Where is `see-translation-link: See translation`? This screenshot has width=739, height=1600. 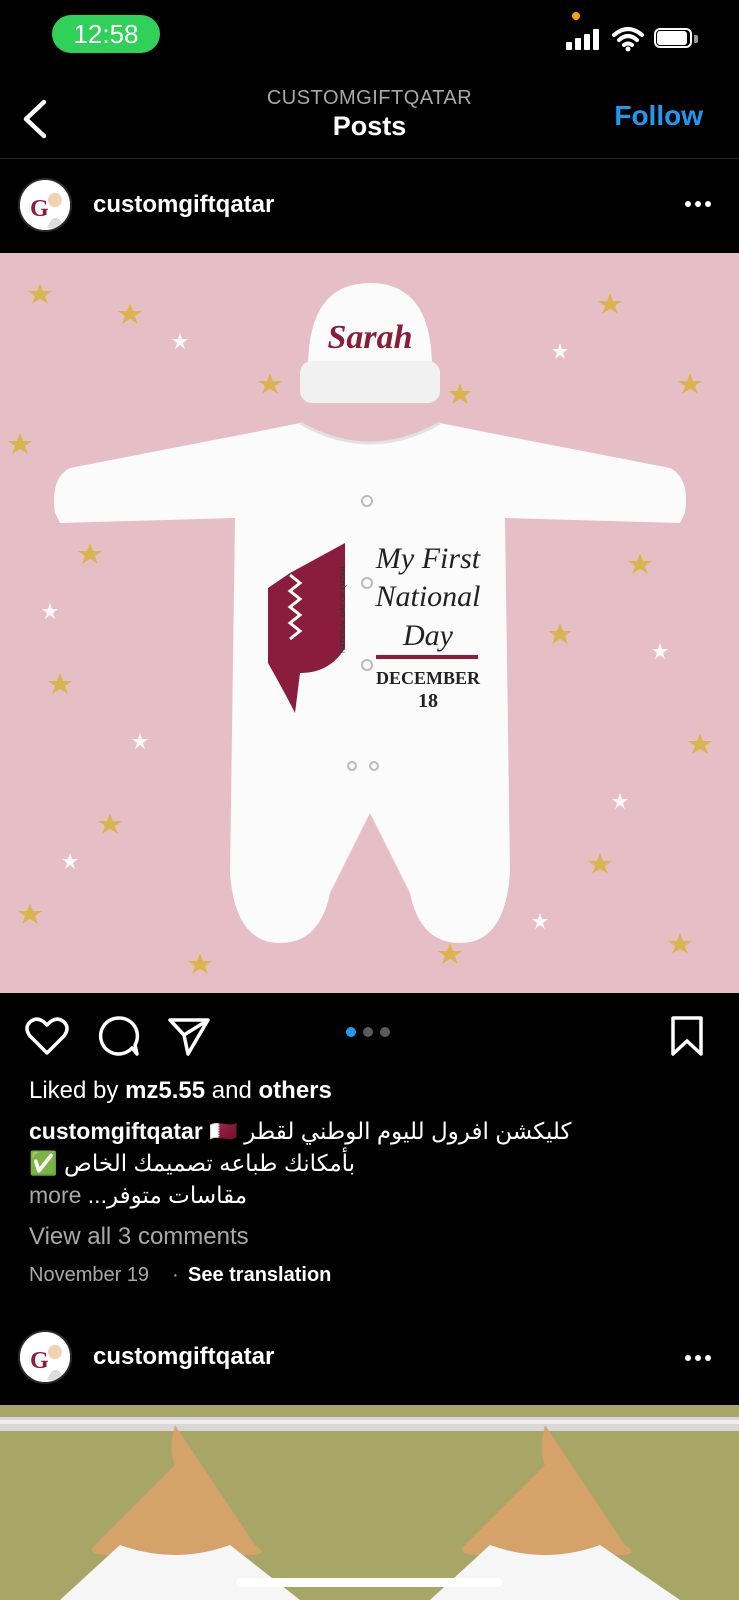 see-translation-link: See translation is located at coordinates (259, 1275).